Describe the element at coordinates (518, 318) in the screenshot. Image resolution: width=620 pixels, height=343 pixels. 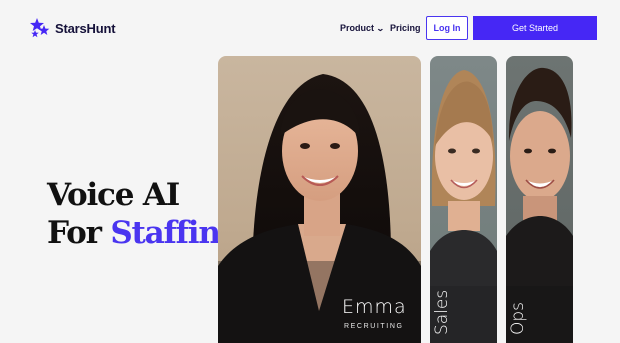
I see `persona-label-ops: Ops` at that location.